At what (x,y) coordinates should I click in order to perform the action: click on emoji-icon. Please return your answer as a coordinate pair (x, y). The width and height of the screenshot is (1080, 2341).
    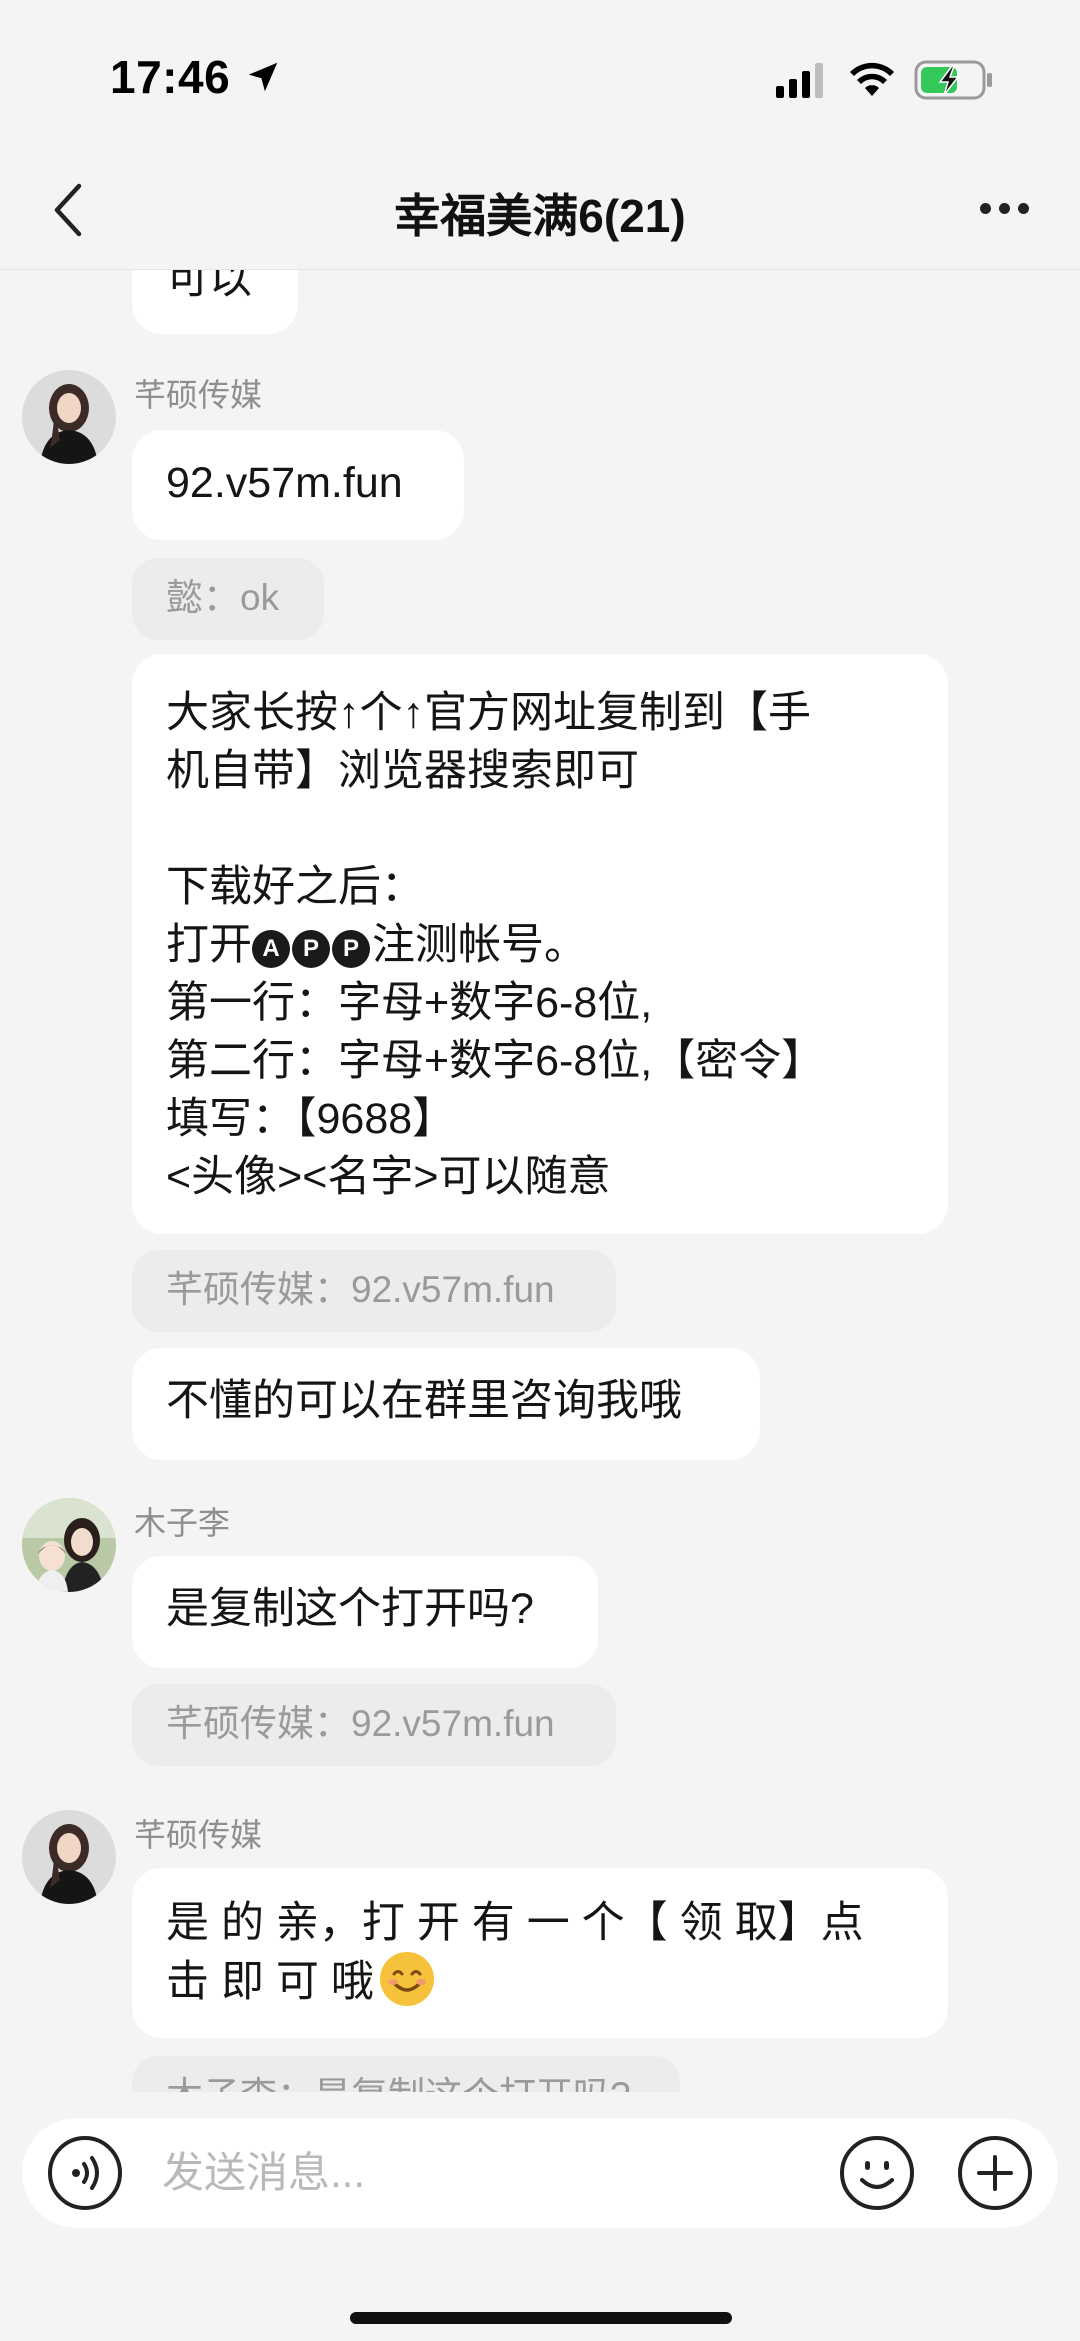
    Looking at the image, I should click on (877, 2173).